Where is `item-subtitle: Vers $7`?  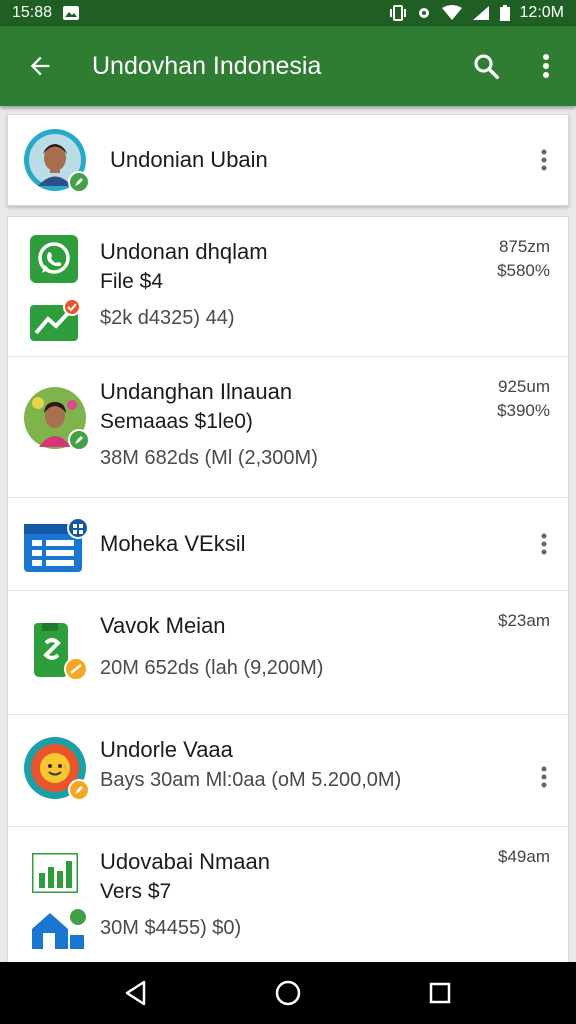
item-subtitle: Vers $7 is located at coordinates (136, 891).